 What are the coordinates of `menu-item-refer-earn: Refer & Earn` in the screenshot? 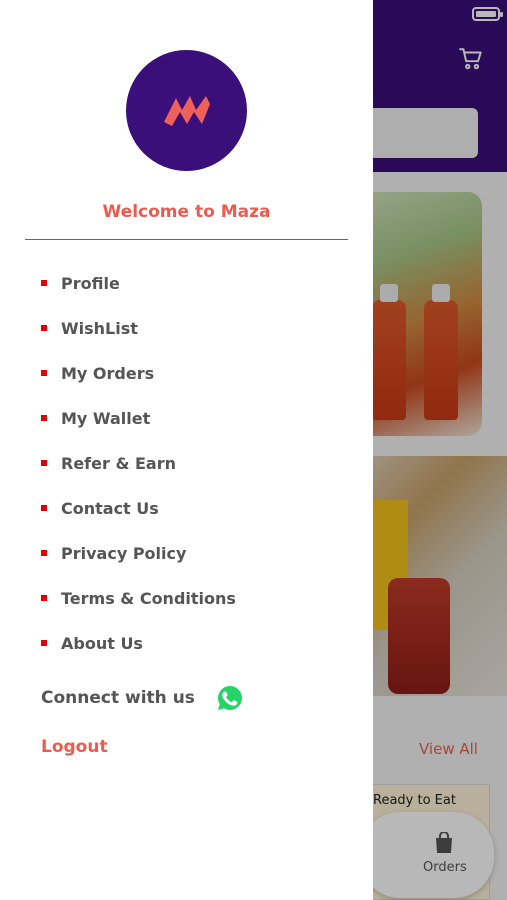 It's located at (186, 464).